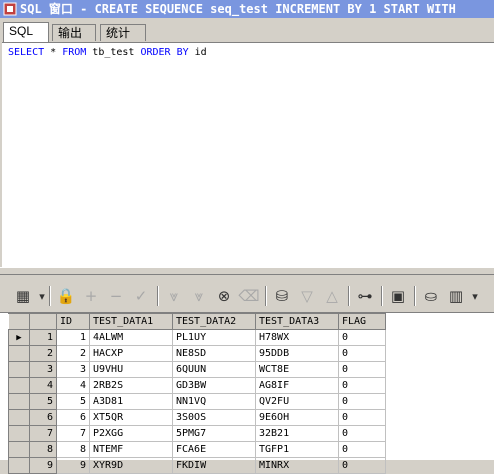 The image size is (494, 474). What do you see at coordinates (297, 369) in the screenshot?
I see `table-cell: WCT8E` at bounding box center [297, 369].